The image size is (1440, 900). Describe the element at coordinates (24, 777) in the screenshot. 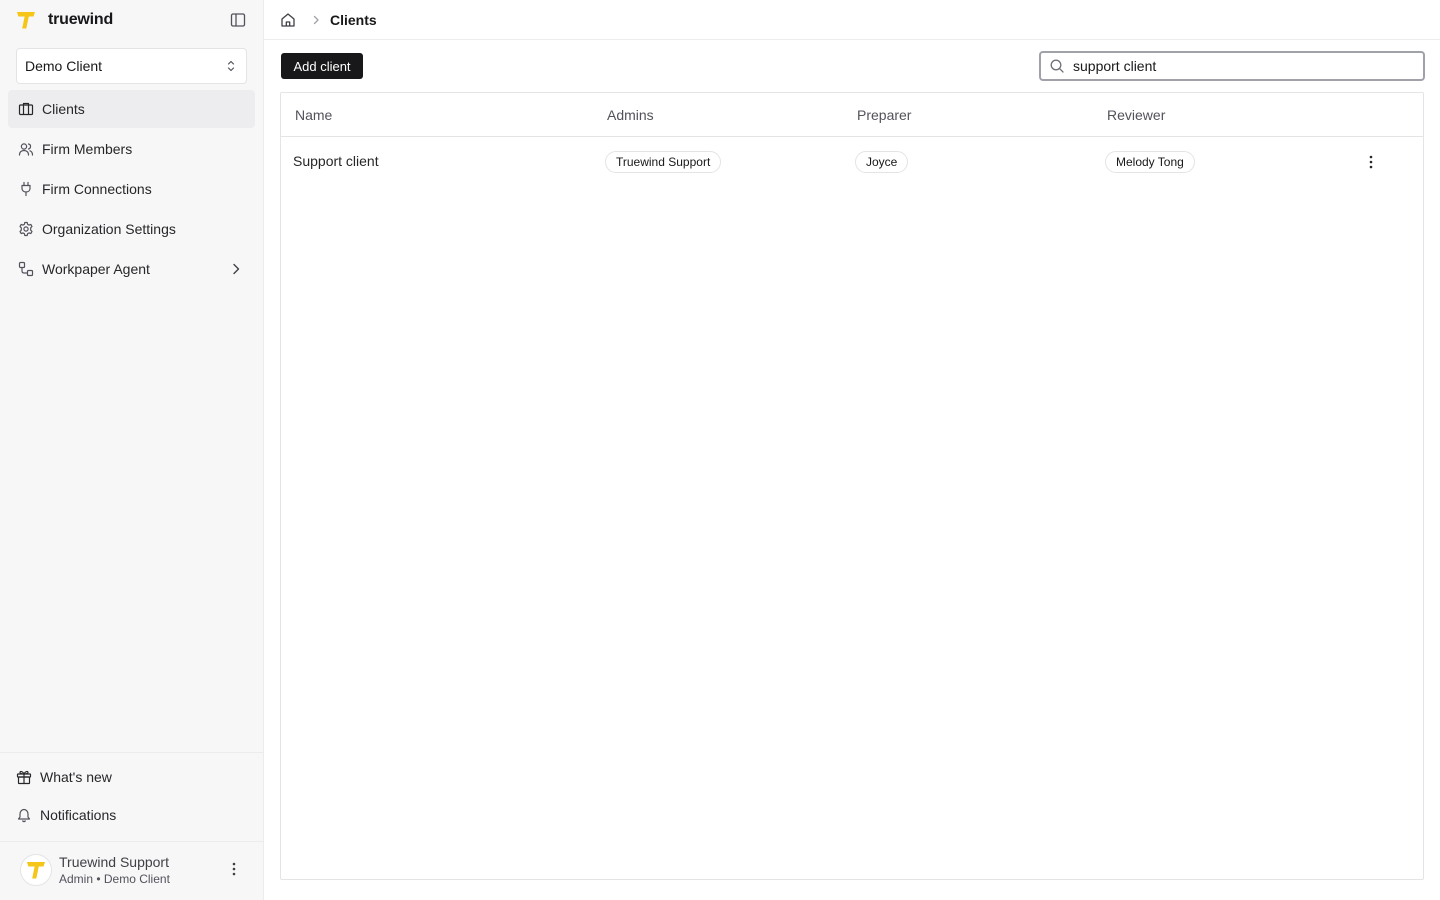

I see `gift-icon` at that location.